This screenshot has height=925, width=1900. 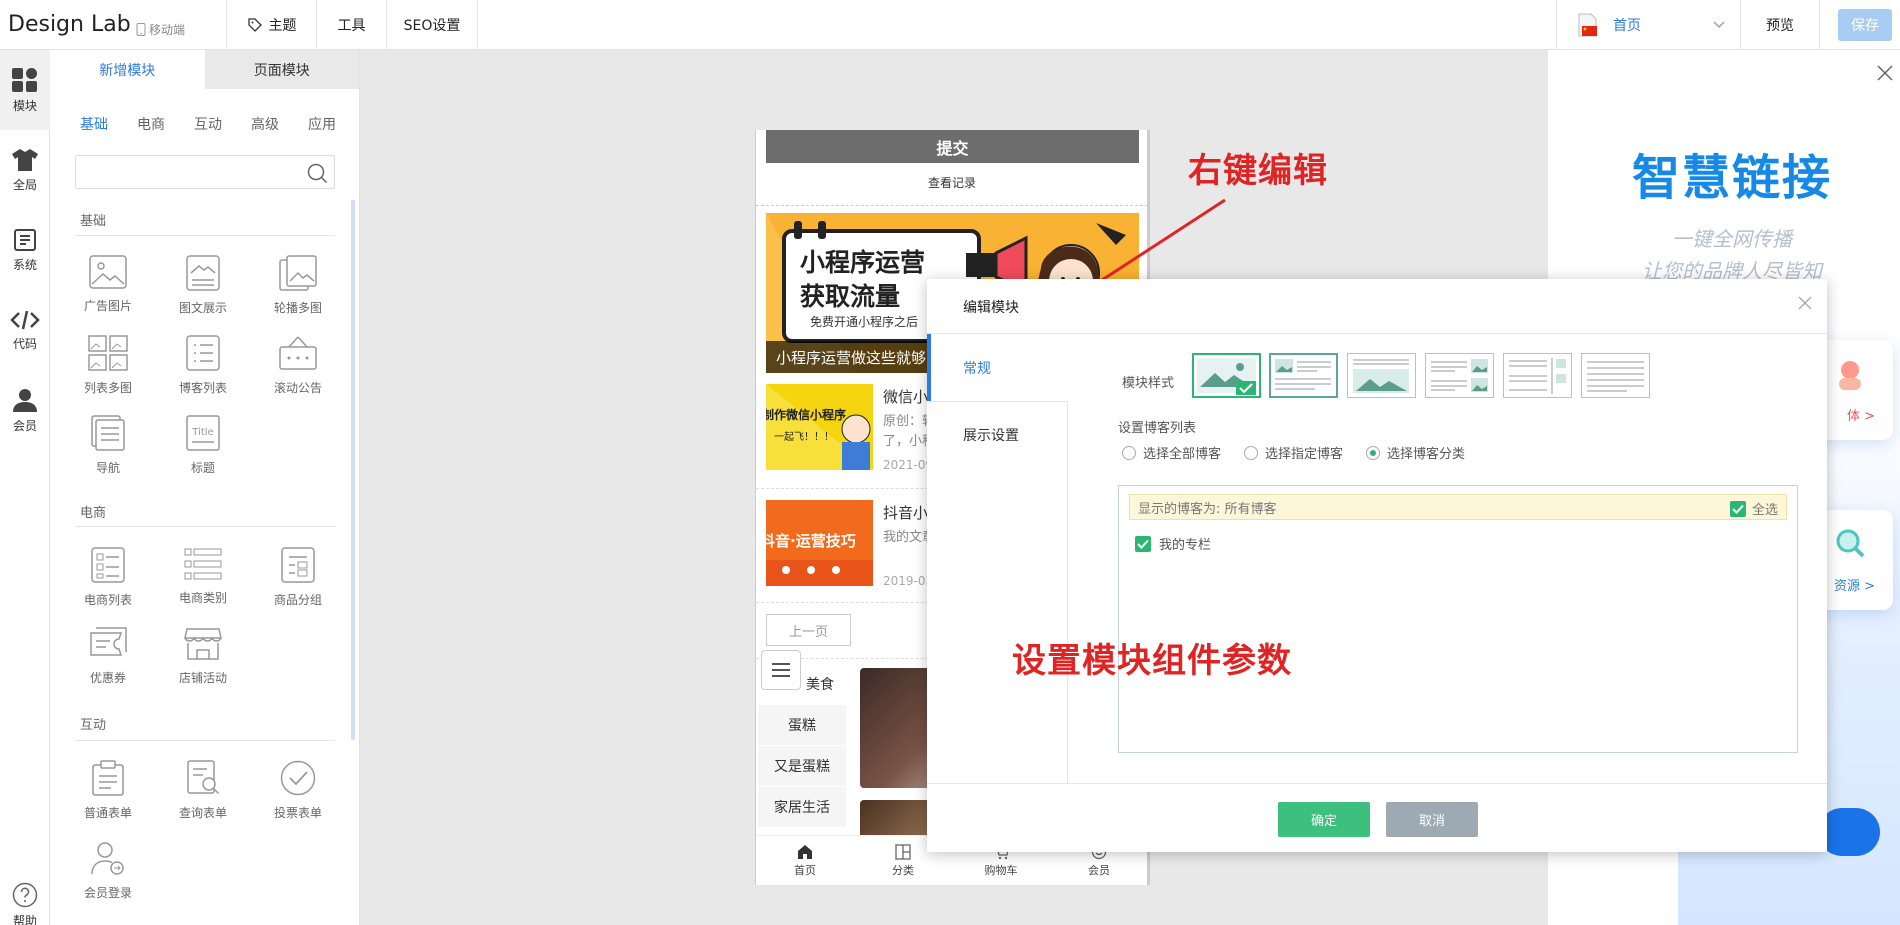 I want to click on search-icon, so click(x=317, y=173).